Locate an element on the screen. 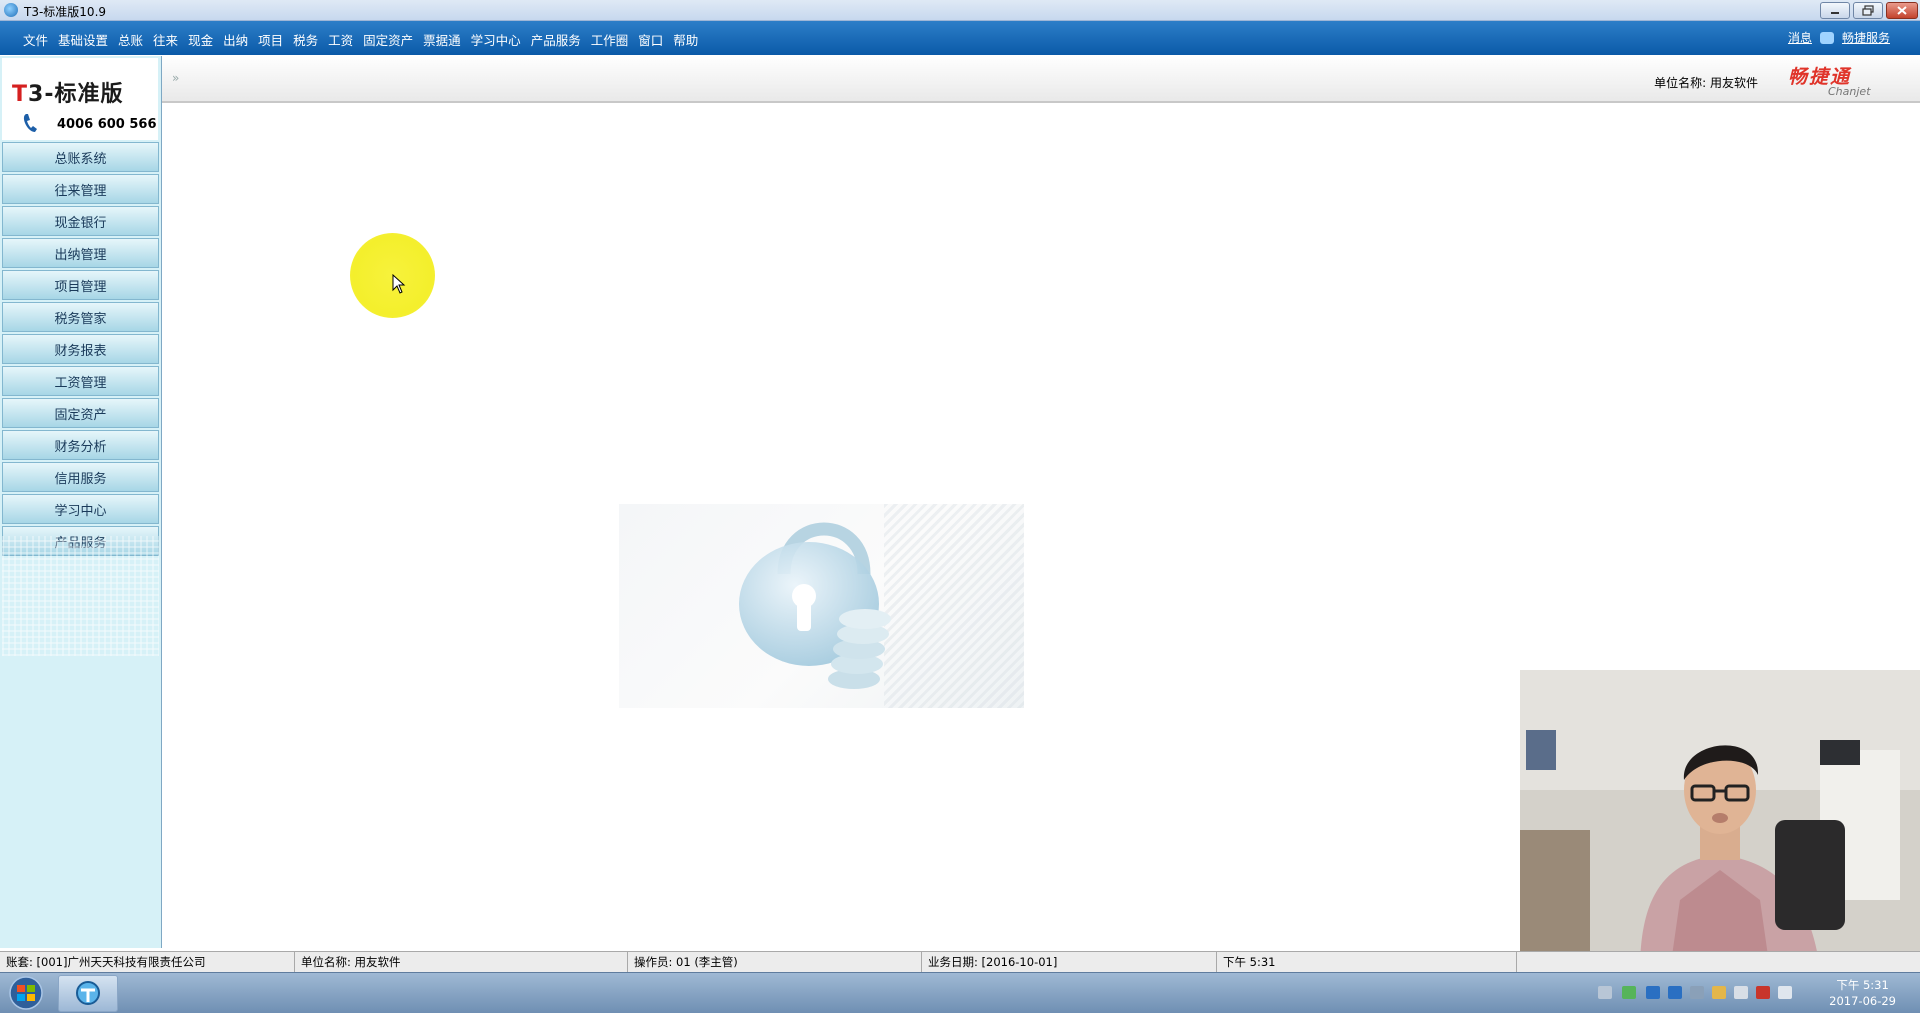  title-bar: T3-标准版10.9 is located at coordinates (960, 10).